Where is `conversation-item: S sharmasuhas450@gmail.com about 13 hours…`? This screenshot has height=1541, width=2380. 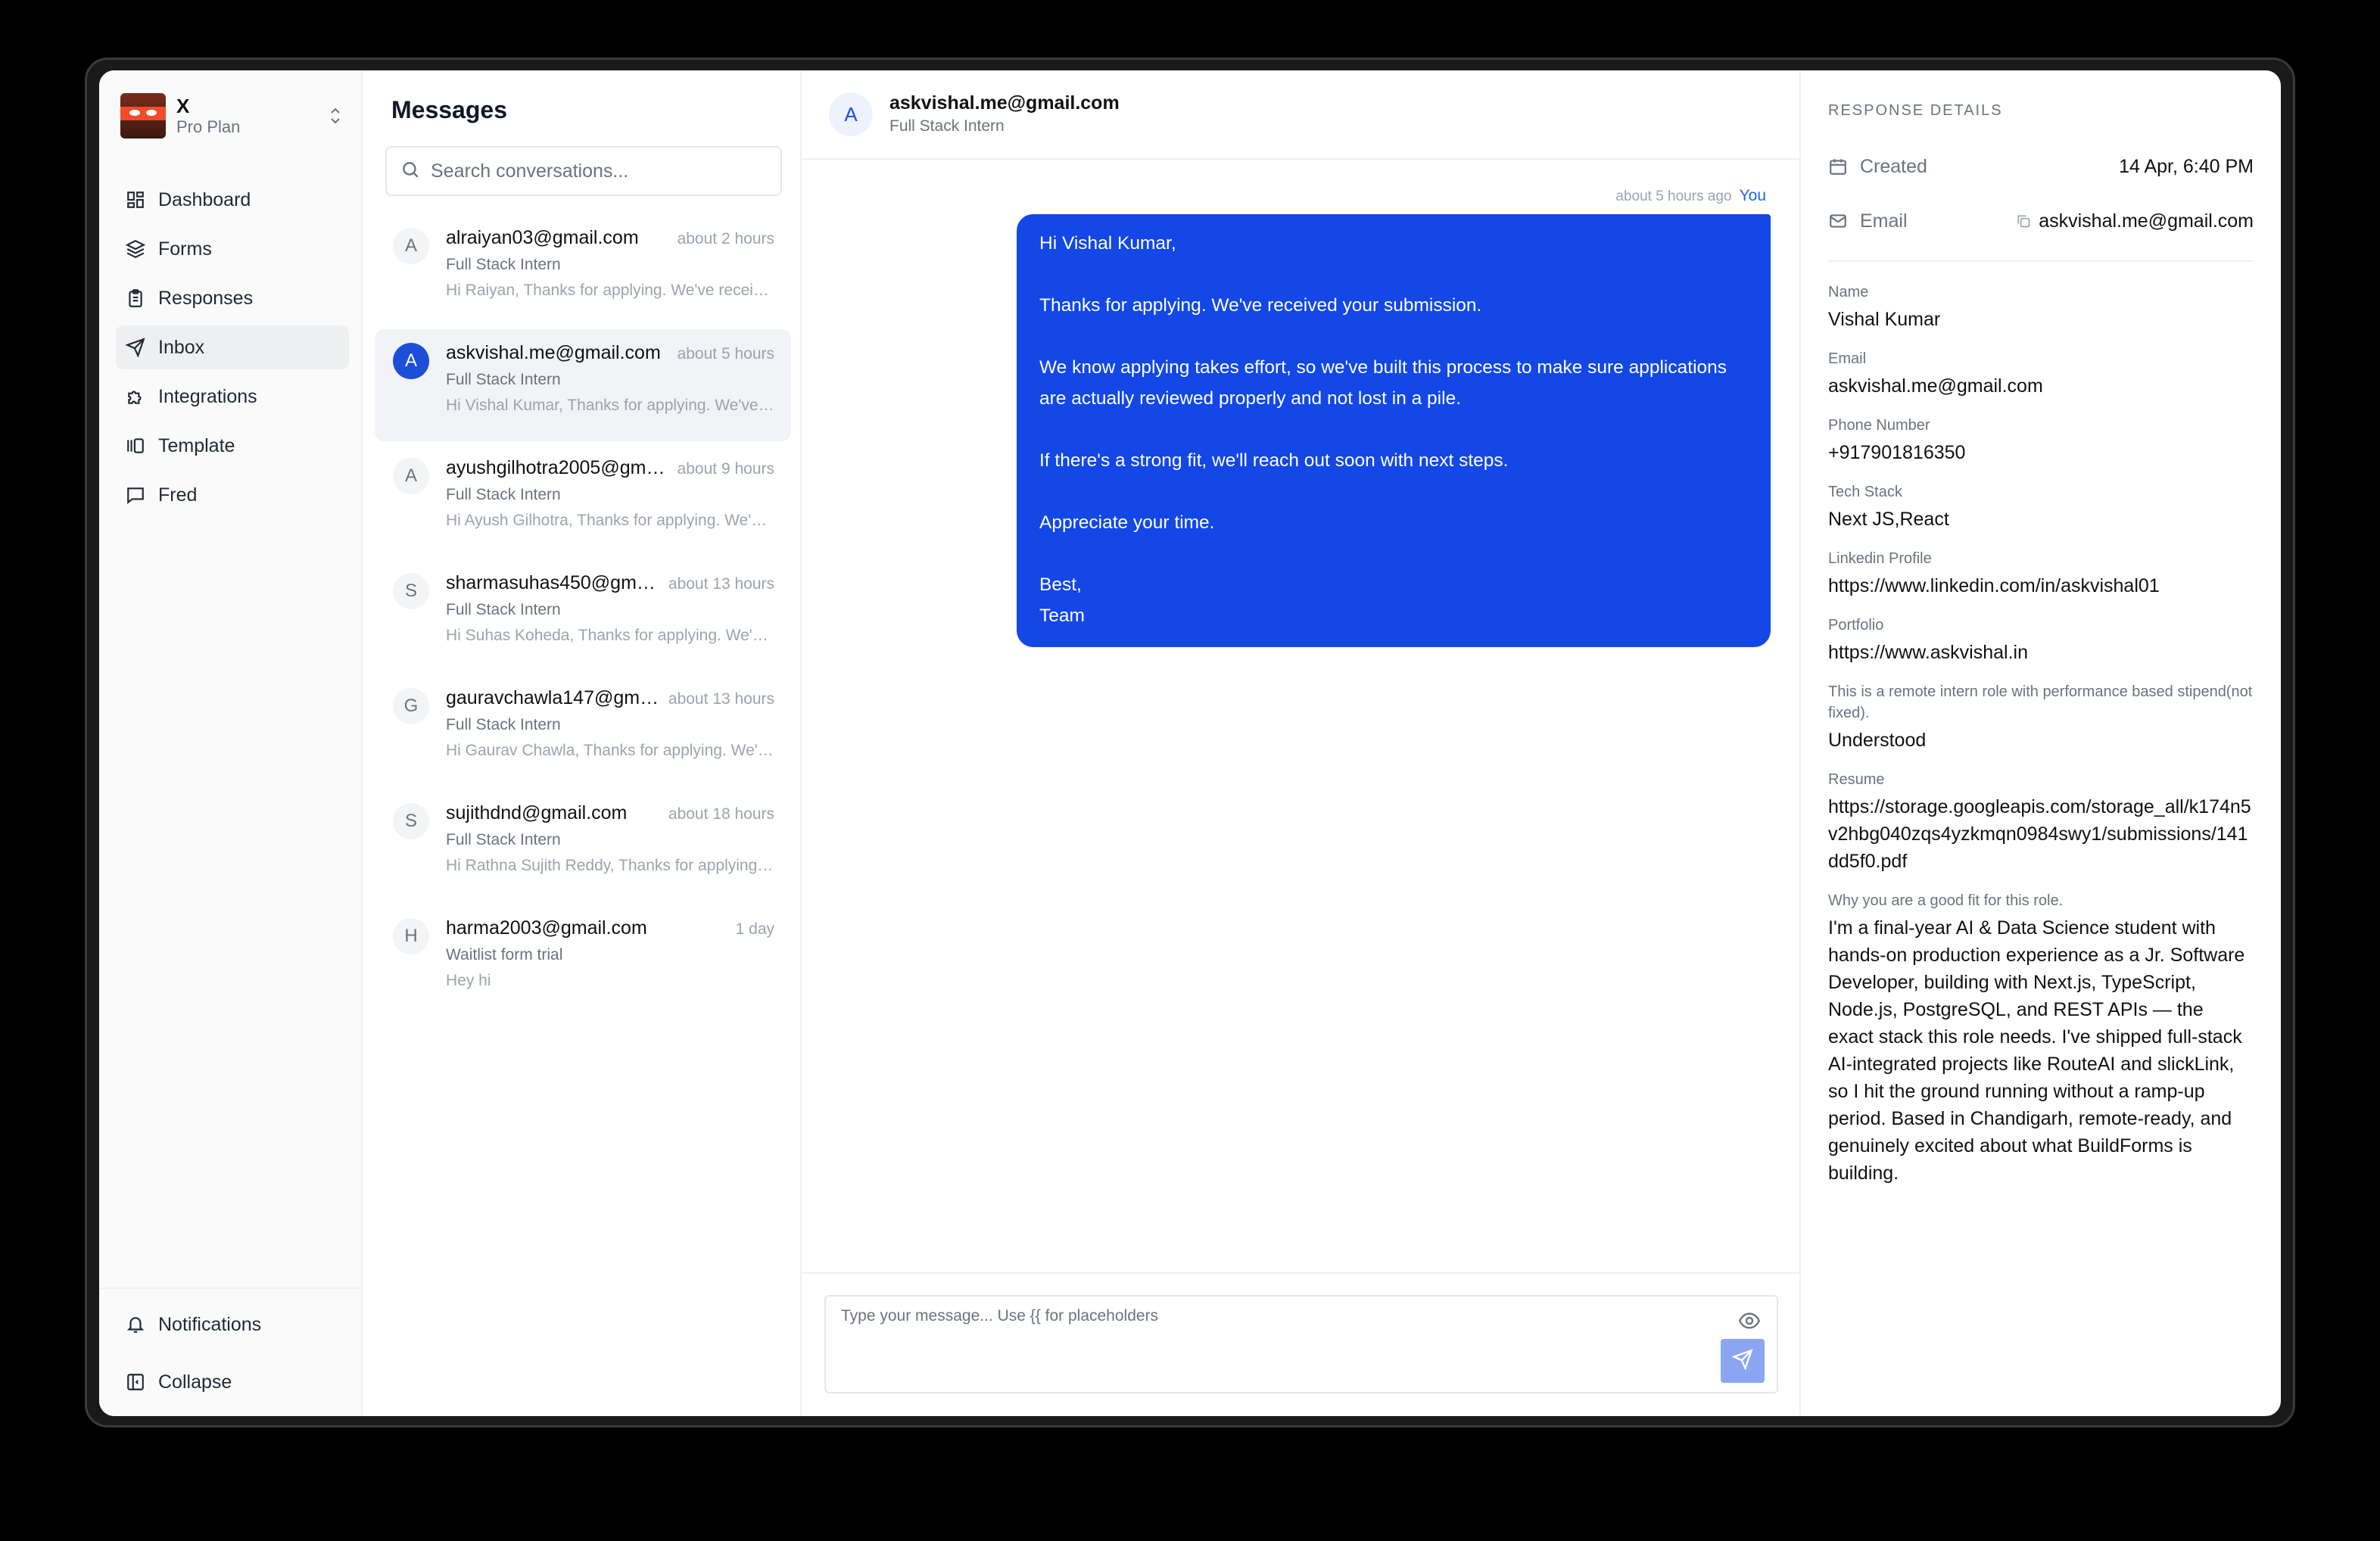
conversation-item: S sharmasuhas450@gmail.com about 13 hours… is located at coordinates (583, 615).